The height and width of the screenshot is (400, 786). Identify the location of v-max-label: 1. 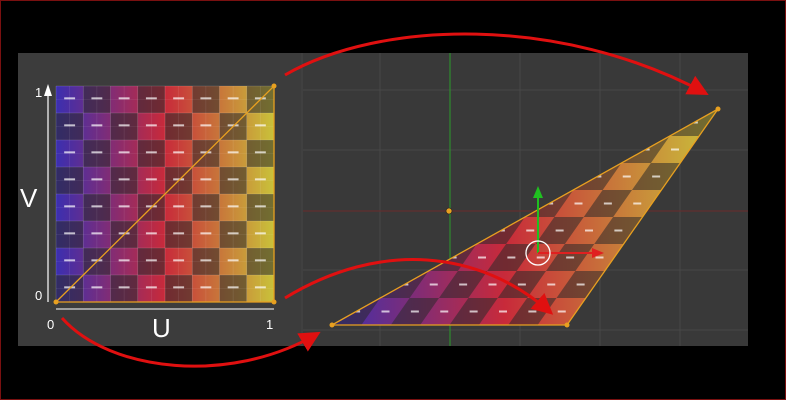
(38, 92).